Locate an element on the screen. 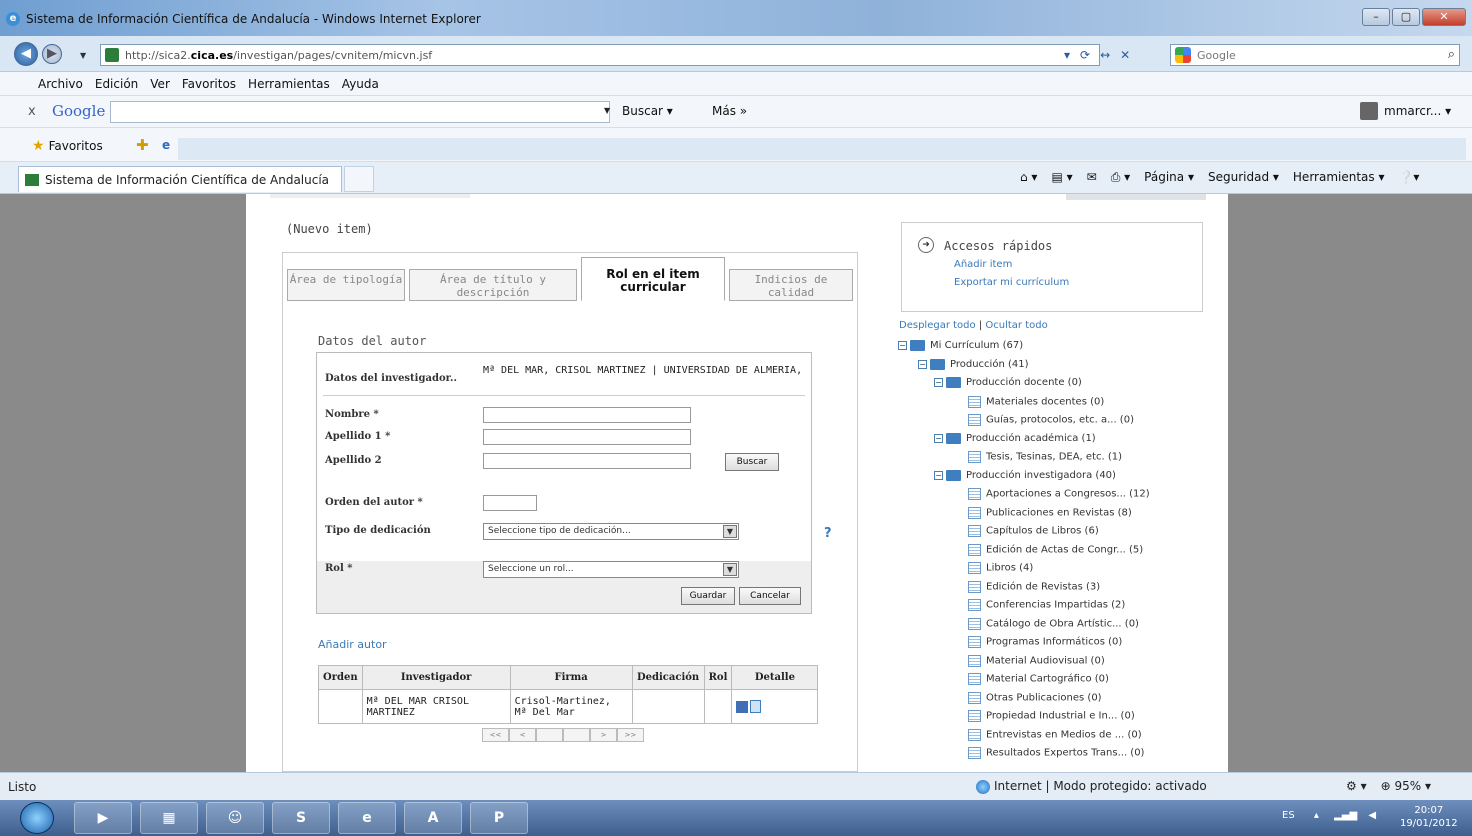 This screenshot has height=836, width=1472. tree-node: Libros (4) is located at coordinates (1000, 570).